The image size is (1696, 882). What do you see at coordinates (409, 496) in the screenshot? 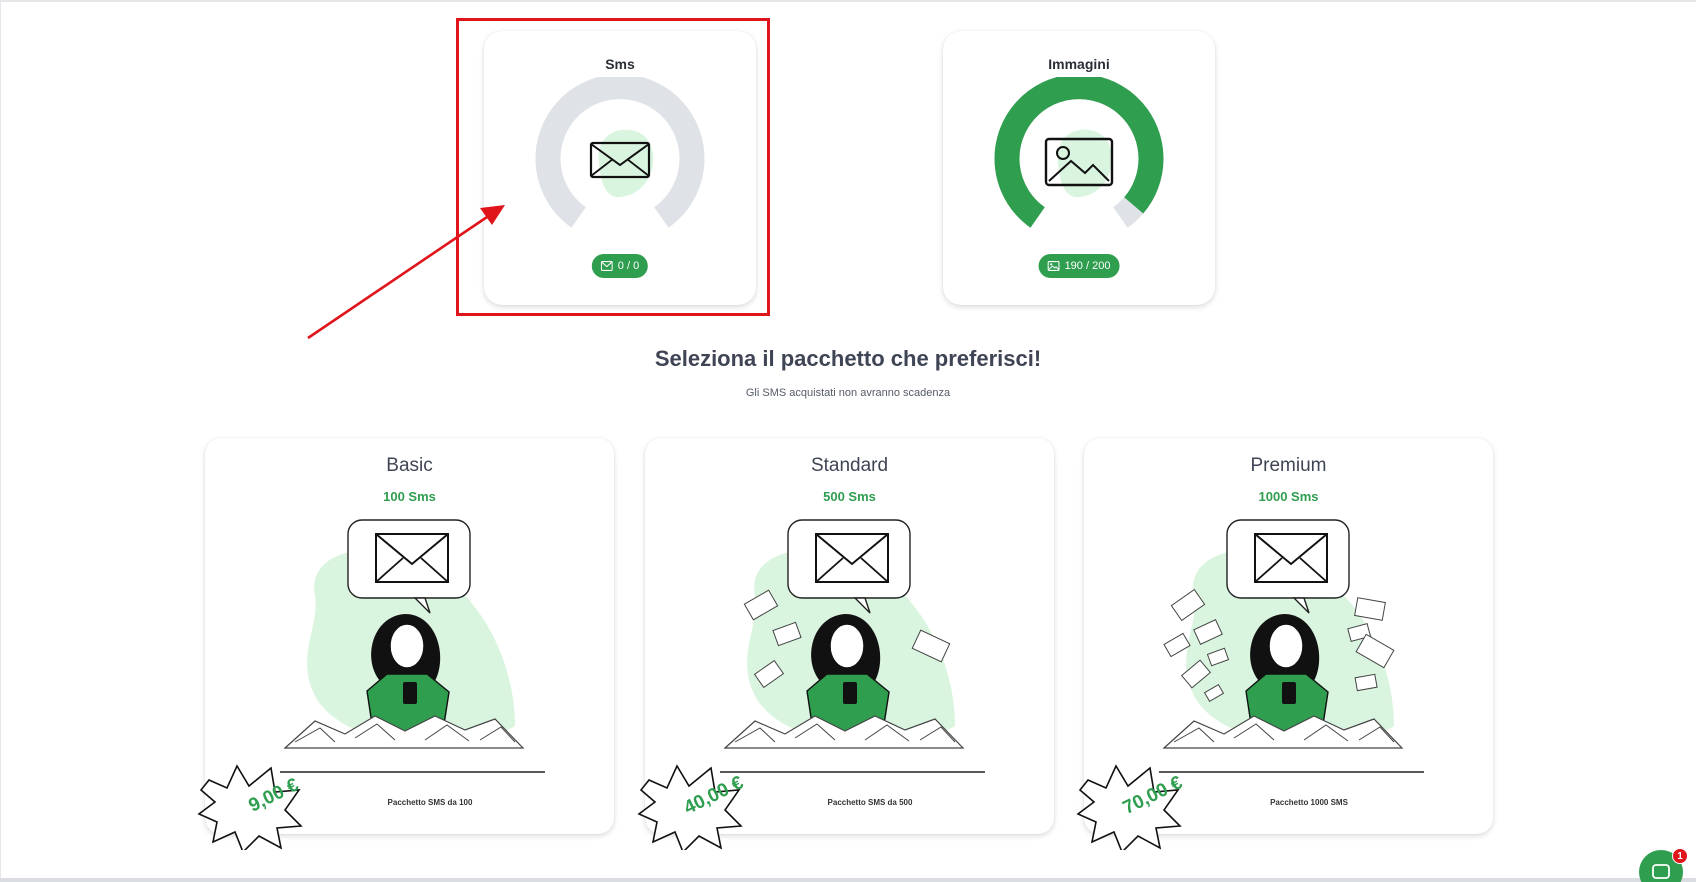
I see `package-quantity: 100 Sms` at bounding box center [409, 496].